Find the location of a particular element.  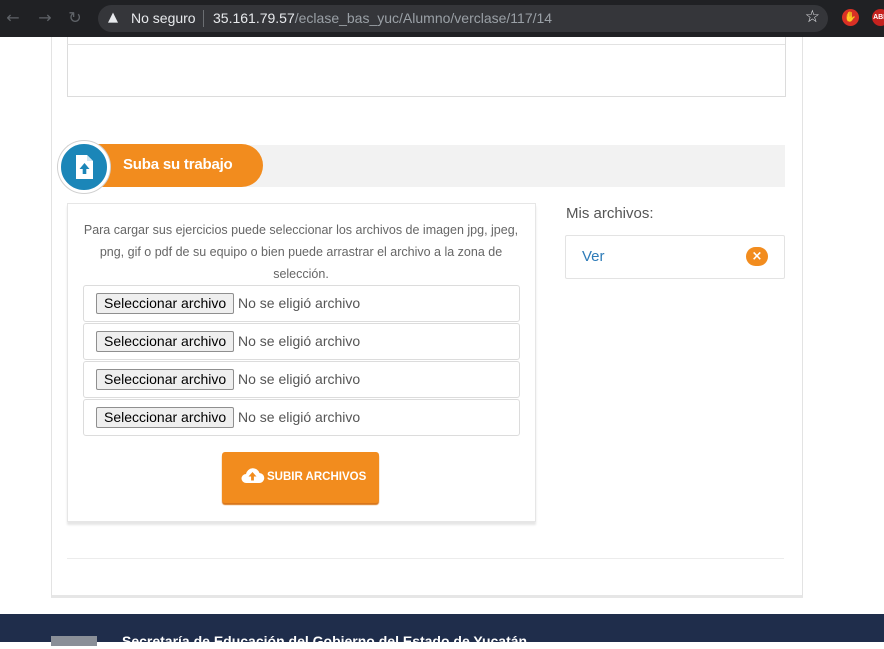

security-label: No seguro is located at coordinates (163, 18).